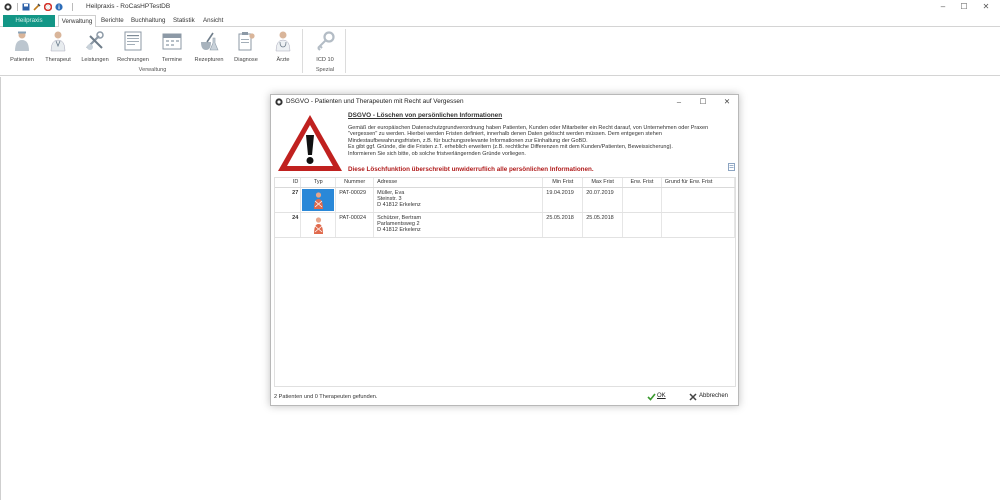  I want to click on dialog-maximize-button: ☐, so click(703, 102).